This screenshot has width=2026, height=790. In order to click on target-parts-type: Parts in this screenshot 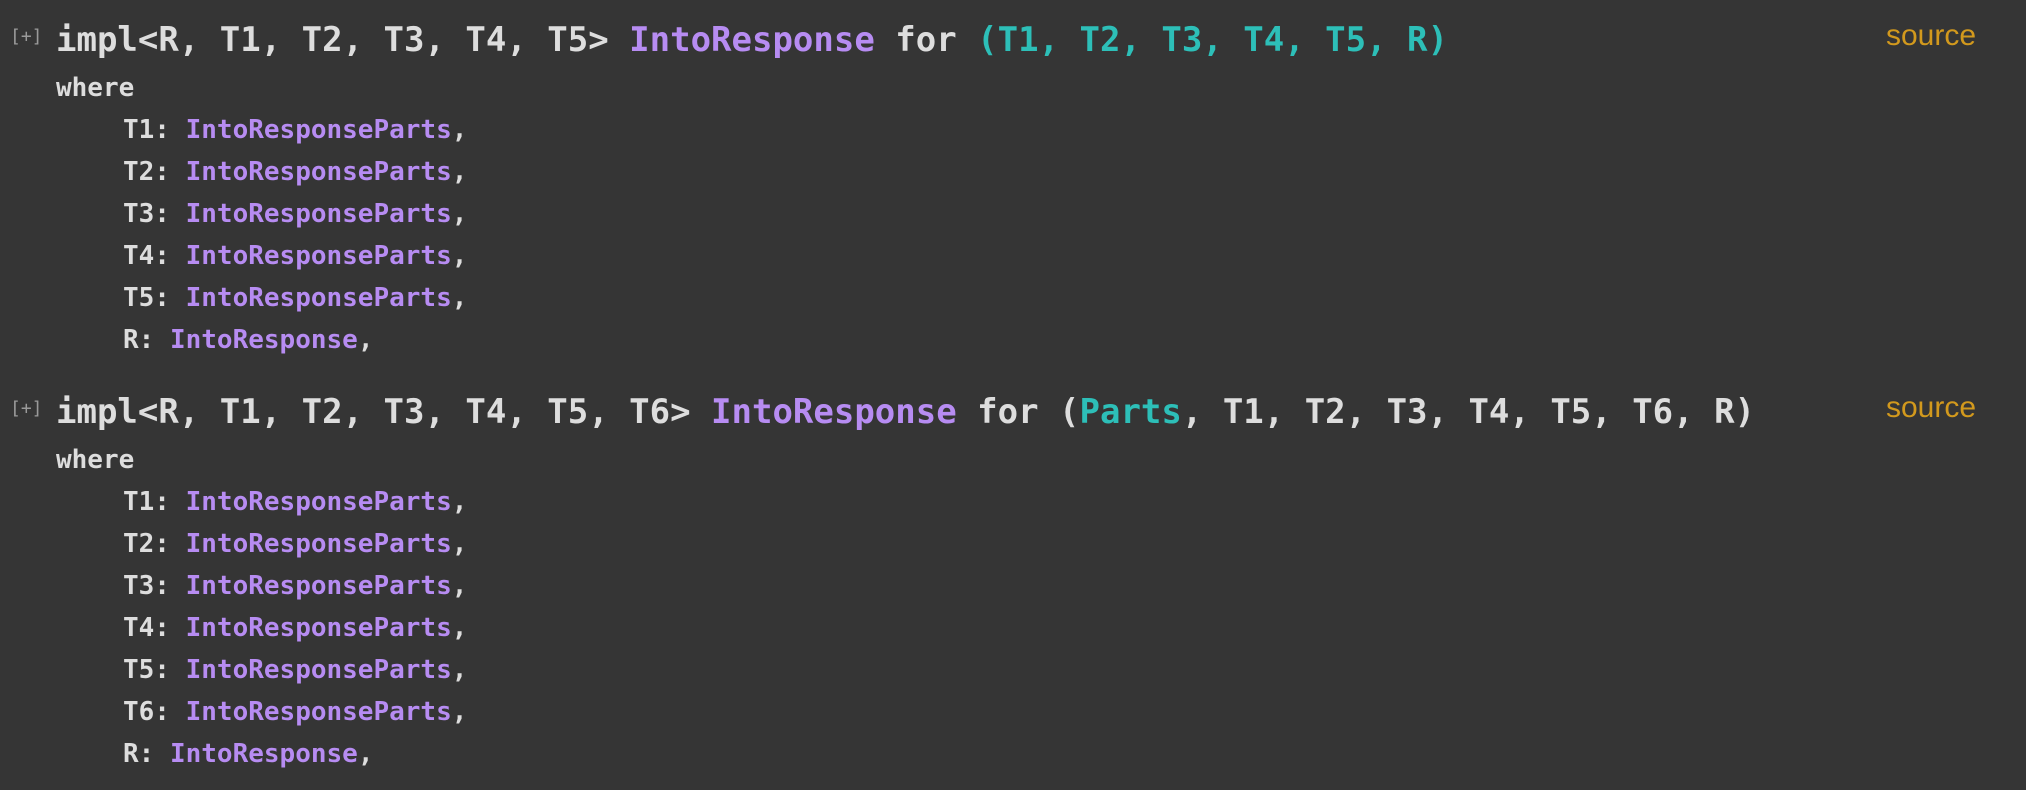, I will do `click(1131, 412)`.